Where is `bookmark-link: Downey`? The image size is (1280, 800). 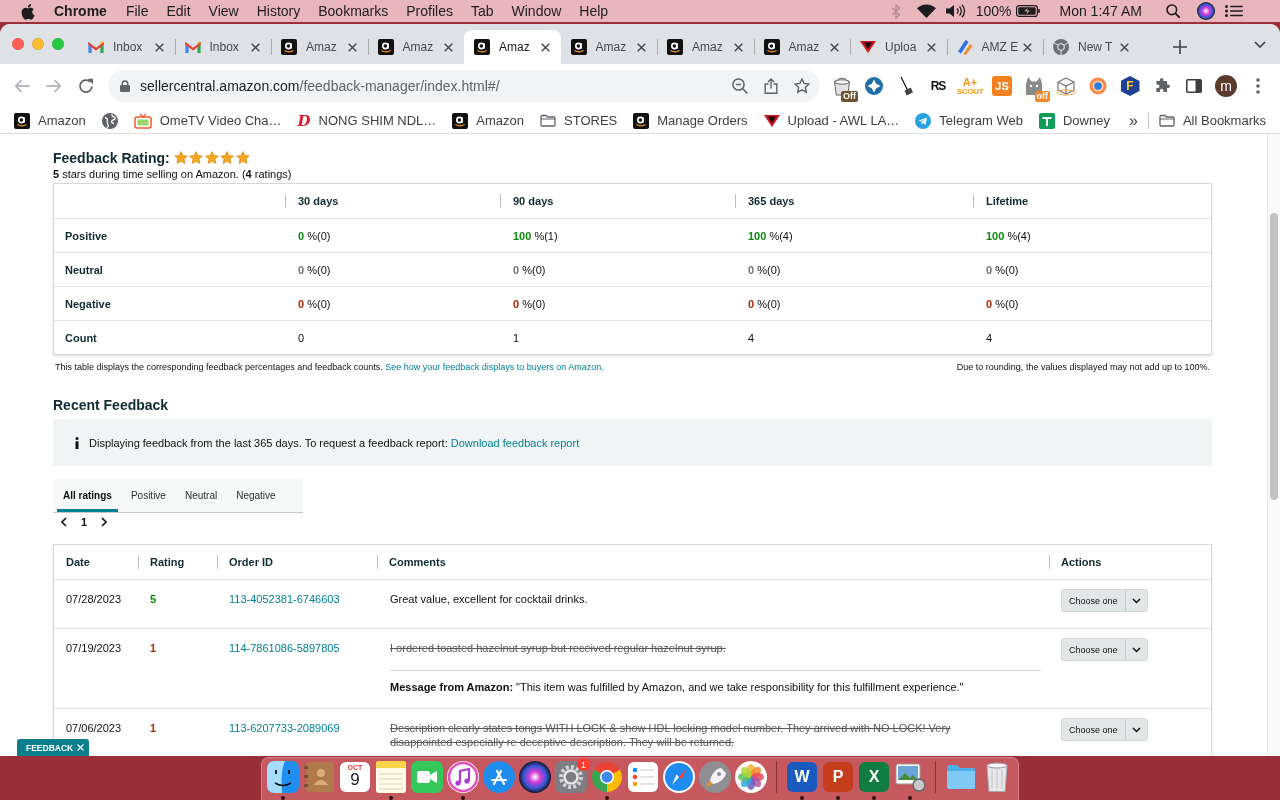
bookmark-link: Downey is located at coordinates (1074, 120).